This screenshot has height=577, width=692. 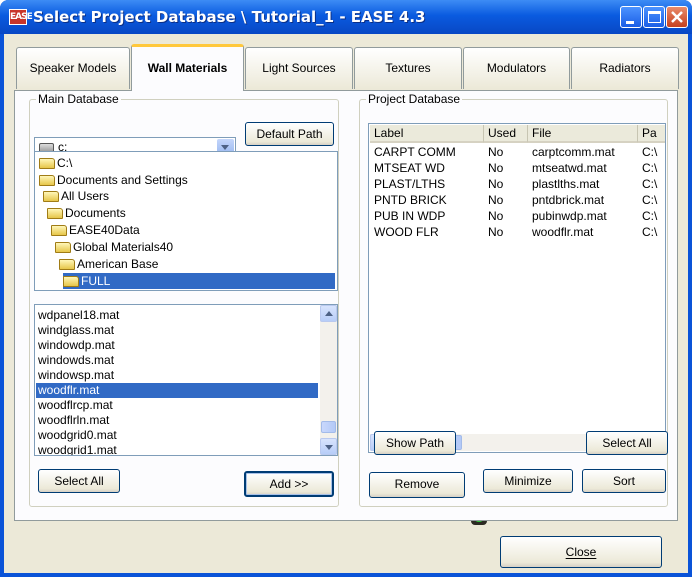 What do you see at coordinates (289, 134) in the screenshot?
I see `default-path-button: Default Path` at bounding box center [289, 134].